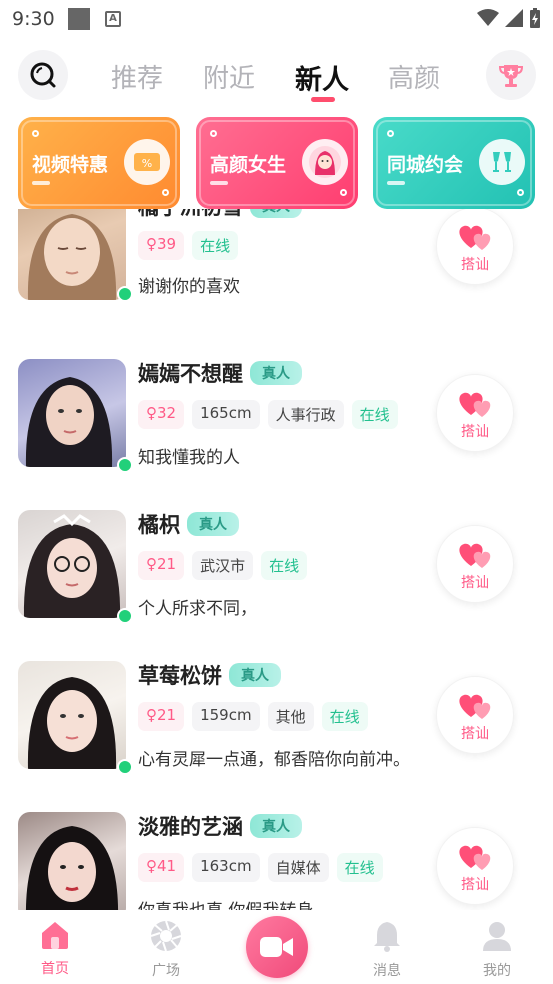 The height and width of the screenshot is (984, 553). Describe the element at coordinates (276, 852) in the screenshot. I see `user-card: 淡雅的艺涵 真人 ♀41 163cm 自媒体 在线 你真我也真 你假我转身 搭讪` at that location.